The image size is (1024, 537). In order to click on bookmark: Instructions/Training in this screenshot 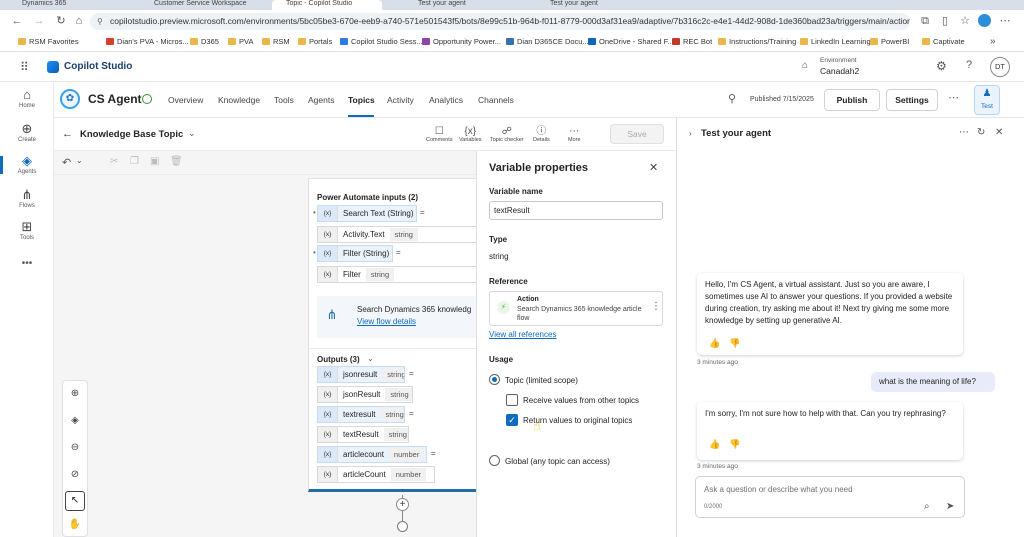, I will do `click(757, 42)`.